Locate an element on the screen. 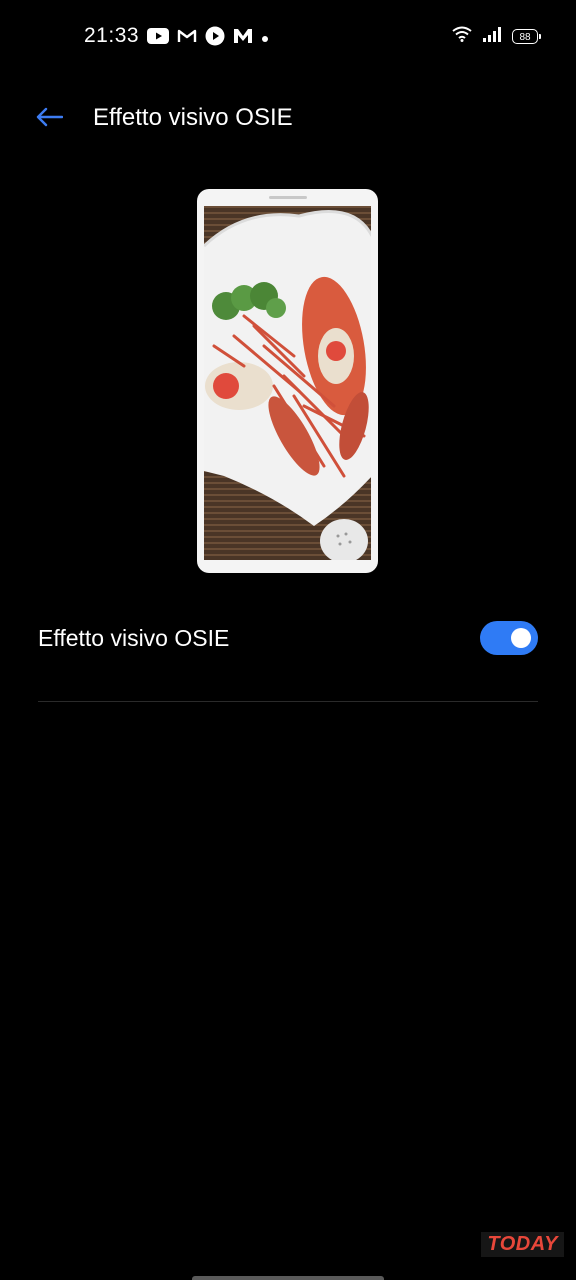 Image resolution: width=576 pixels, height=1280 pixels. page-title: Effetto visivo OSIE is located at coordinates (193, 117).